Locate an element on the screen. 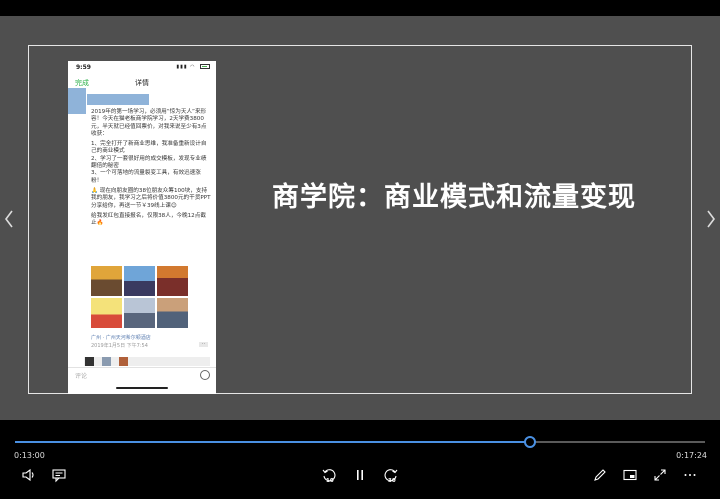 Image resolution: width=720 pixels, height=499 pixels. more-dots-icon: ·· is located at coordinates (203, 344).